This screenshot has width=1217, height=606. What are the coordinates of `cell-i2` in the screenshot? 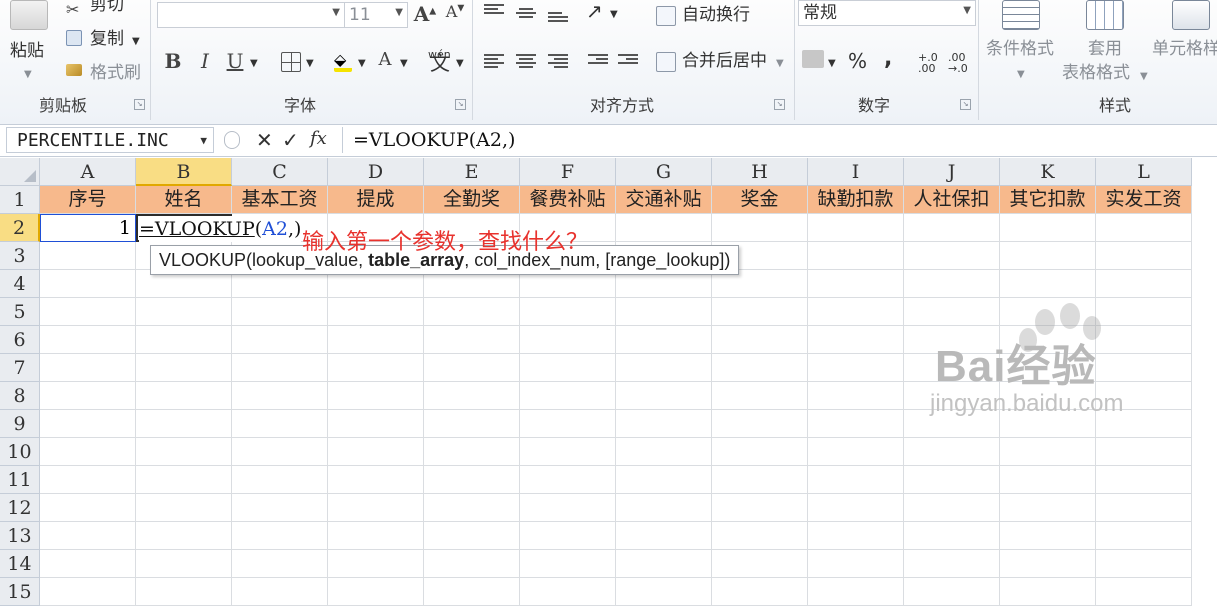 It's located at (856, 228).